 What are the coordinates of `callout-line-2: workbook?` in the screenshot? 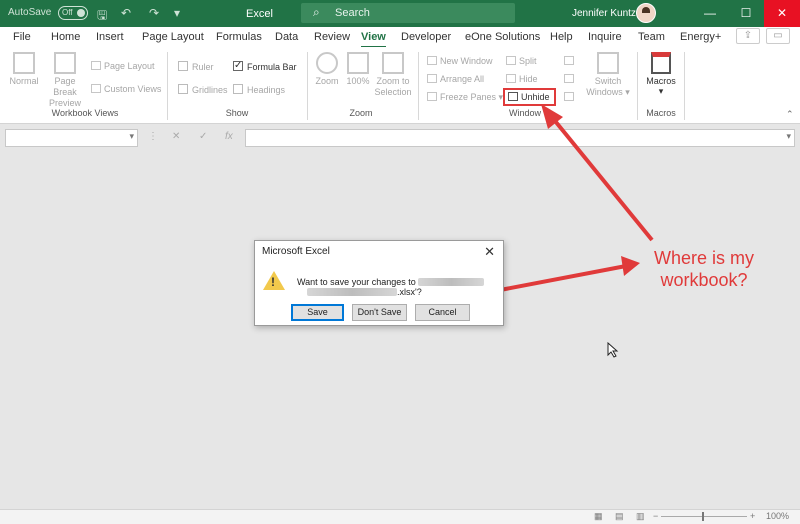 It's located at (704, 280).